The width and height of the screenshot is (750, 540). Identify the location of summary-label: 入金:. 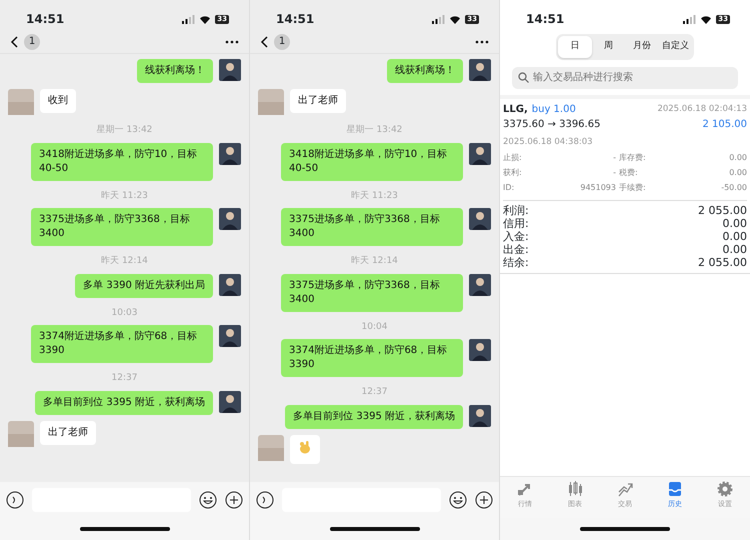
(516, 237).